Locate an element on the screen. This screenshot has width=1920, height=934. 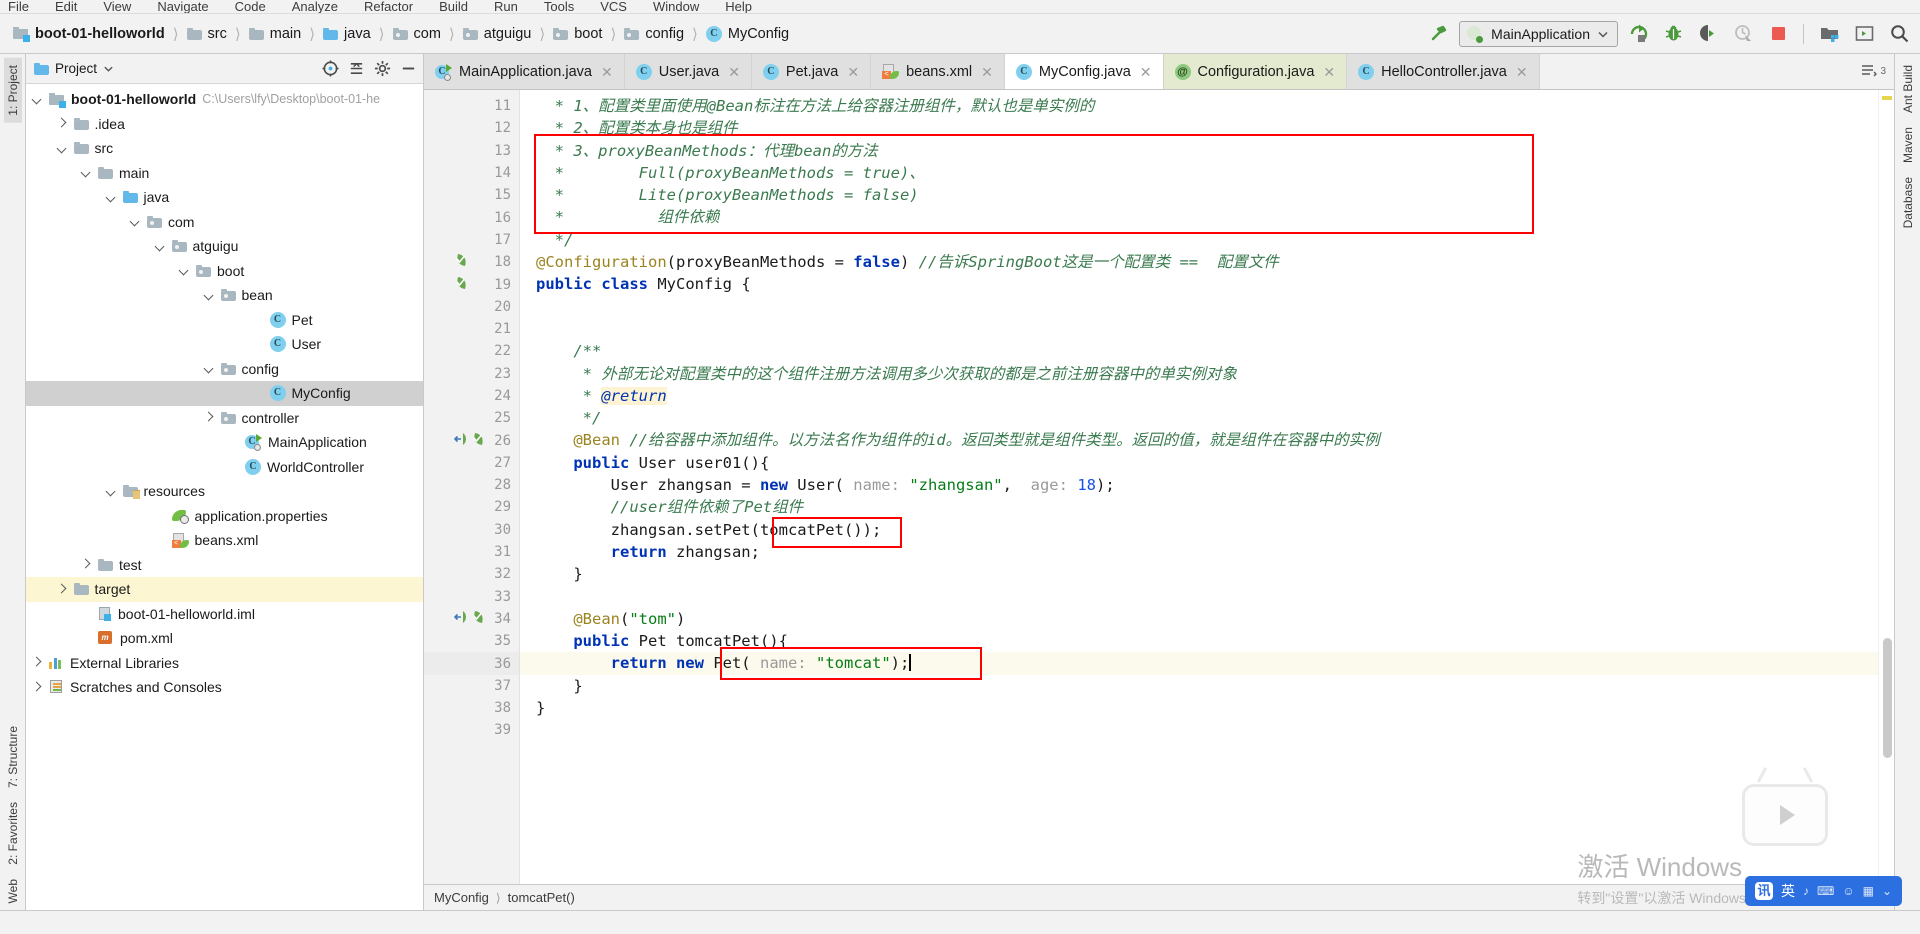
tree-node: test is located at coordinates (224, 565).